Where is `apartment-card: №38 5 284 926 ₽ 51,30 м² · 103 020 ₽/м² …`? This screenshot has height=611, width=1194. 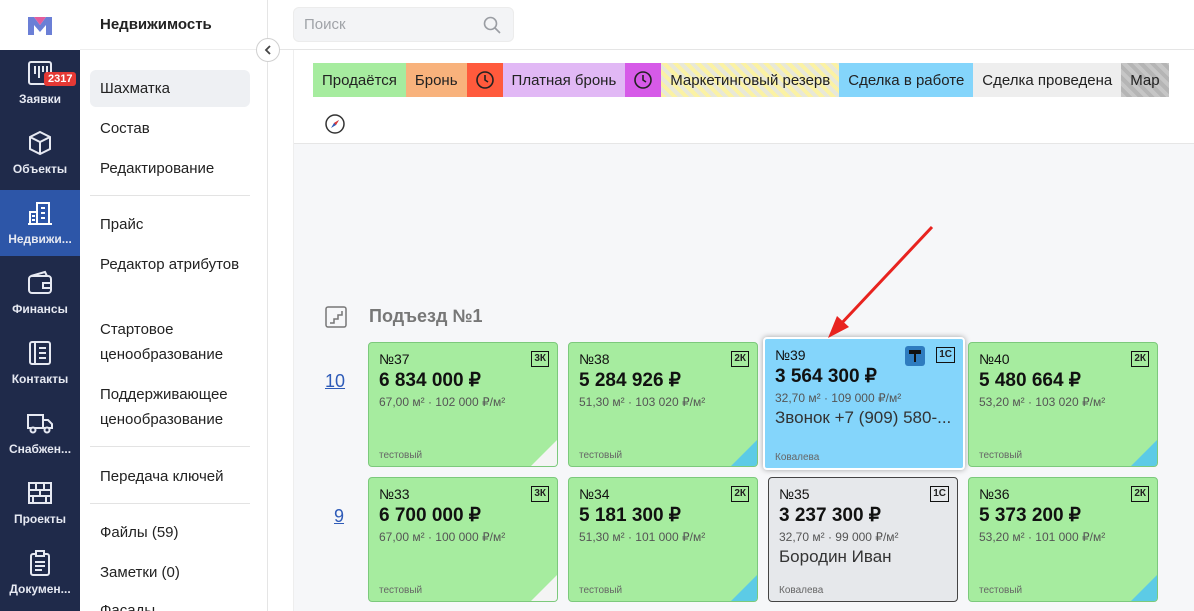 apartment-card: №38 5 284 926 ₽ 51,30 м² · 103 020 ₽/м² … is located at coordinates (663, 404).